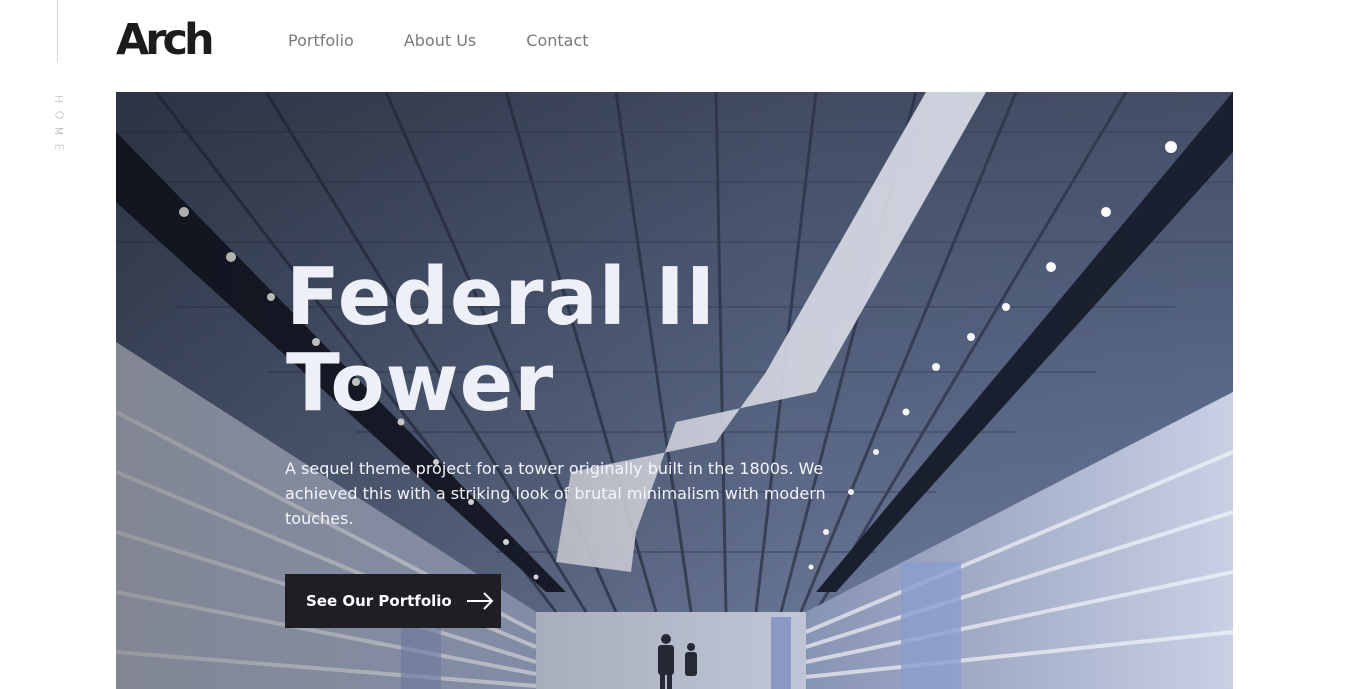 The height and width of the screenshot is (689, 1348). Describe the element at coordinates (557, 41) in the screenshot. I see `nav-link-contact: Contact` at that location.